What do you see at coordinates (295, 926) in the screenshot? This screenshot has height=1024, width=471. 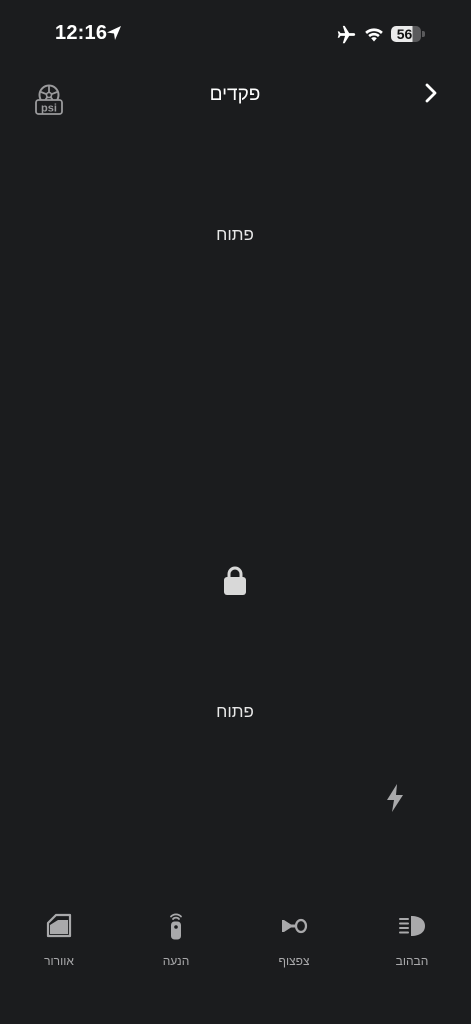 I see `horn-icon` at bounding box center [295, 926].